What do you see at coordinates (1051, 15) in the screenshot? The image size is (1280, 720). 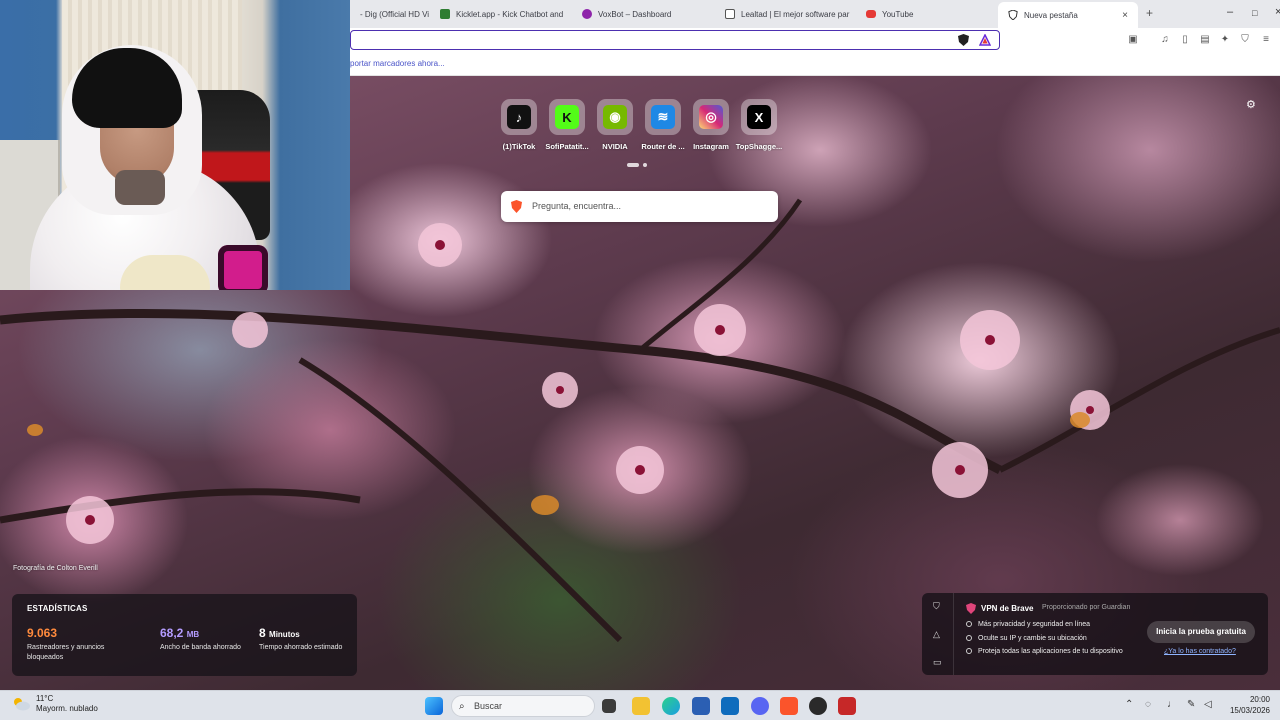 I see `tab-title: Nueva pestaña` at bounding box center [1051, 15].